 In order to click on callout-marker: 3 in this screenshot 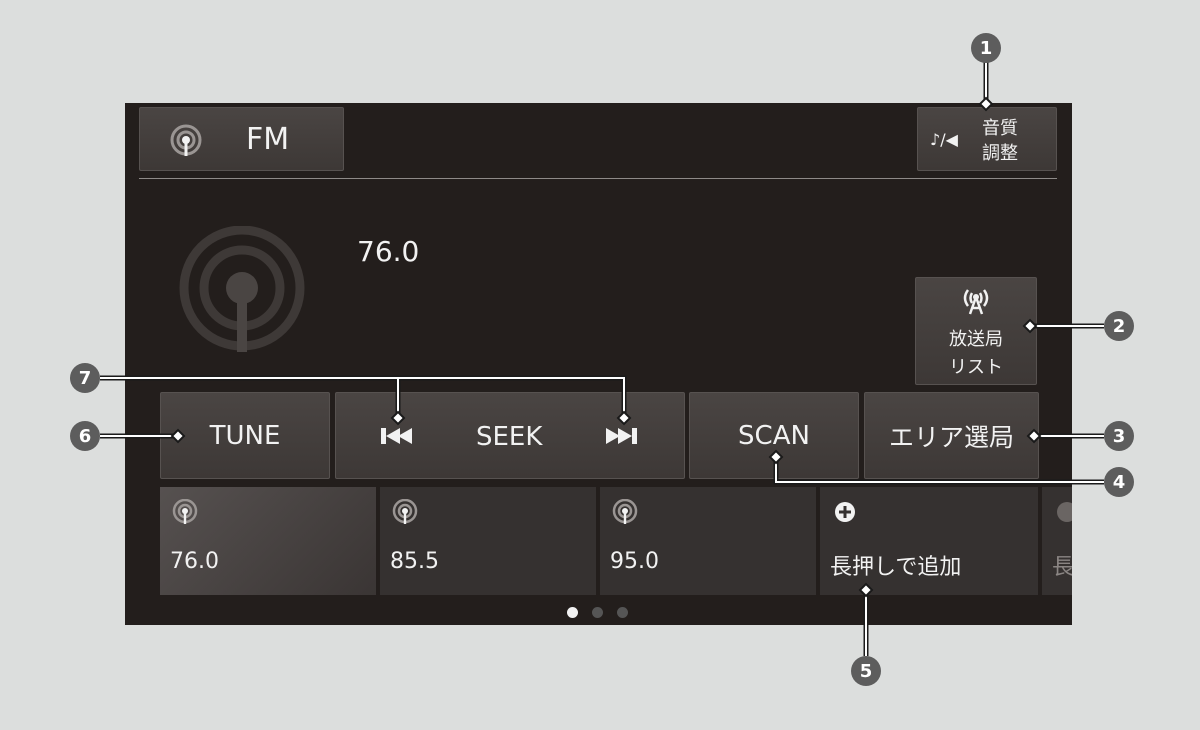, I will do `click(1119, 436)`.